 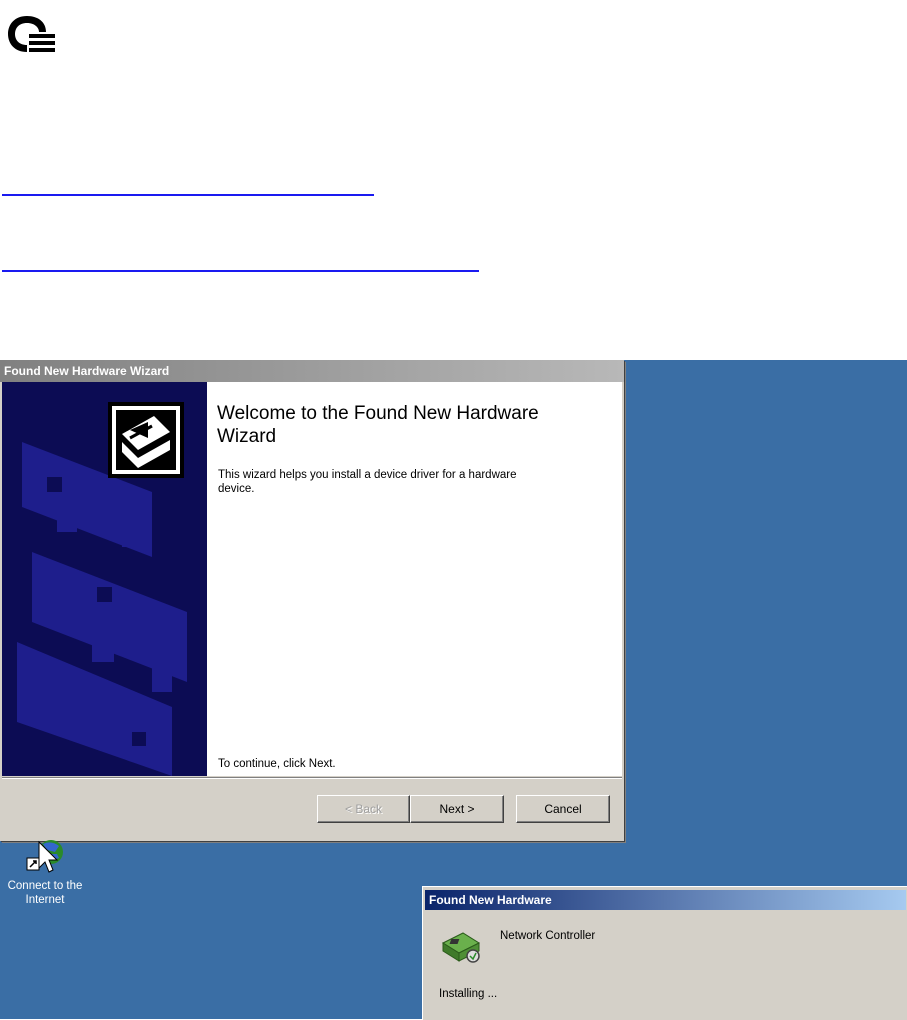 I want to click on back-button: < Back, so click(x=363, y=809).